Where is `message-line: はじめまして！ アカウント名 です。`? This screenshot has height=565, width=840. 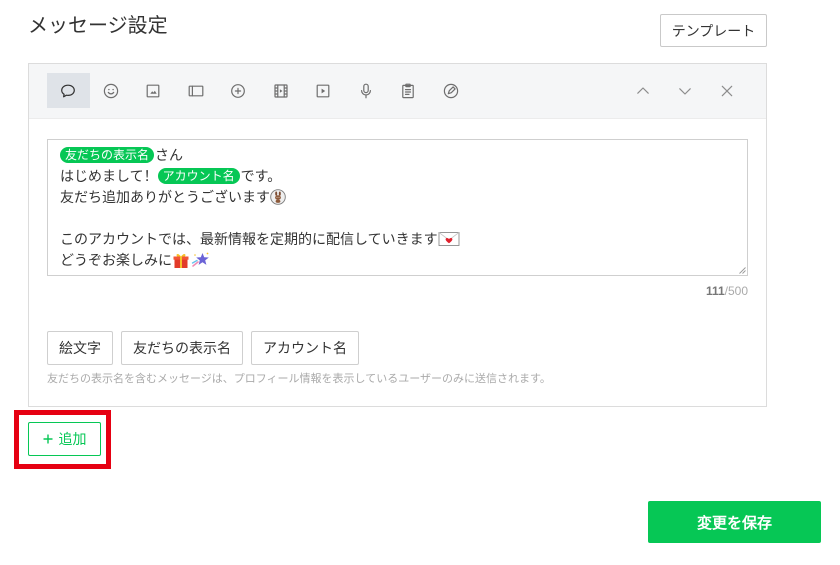
message-line: はじめまして！ アカウント名 です。 is located at coordinates (397, 176).